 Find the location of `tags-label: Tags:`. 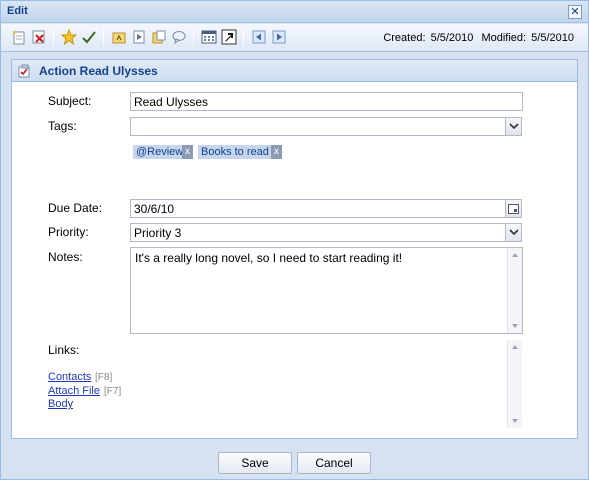

tags-label: Tags: is located at coordinates (62, 126).